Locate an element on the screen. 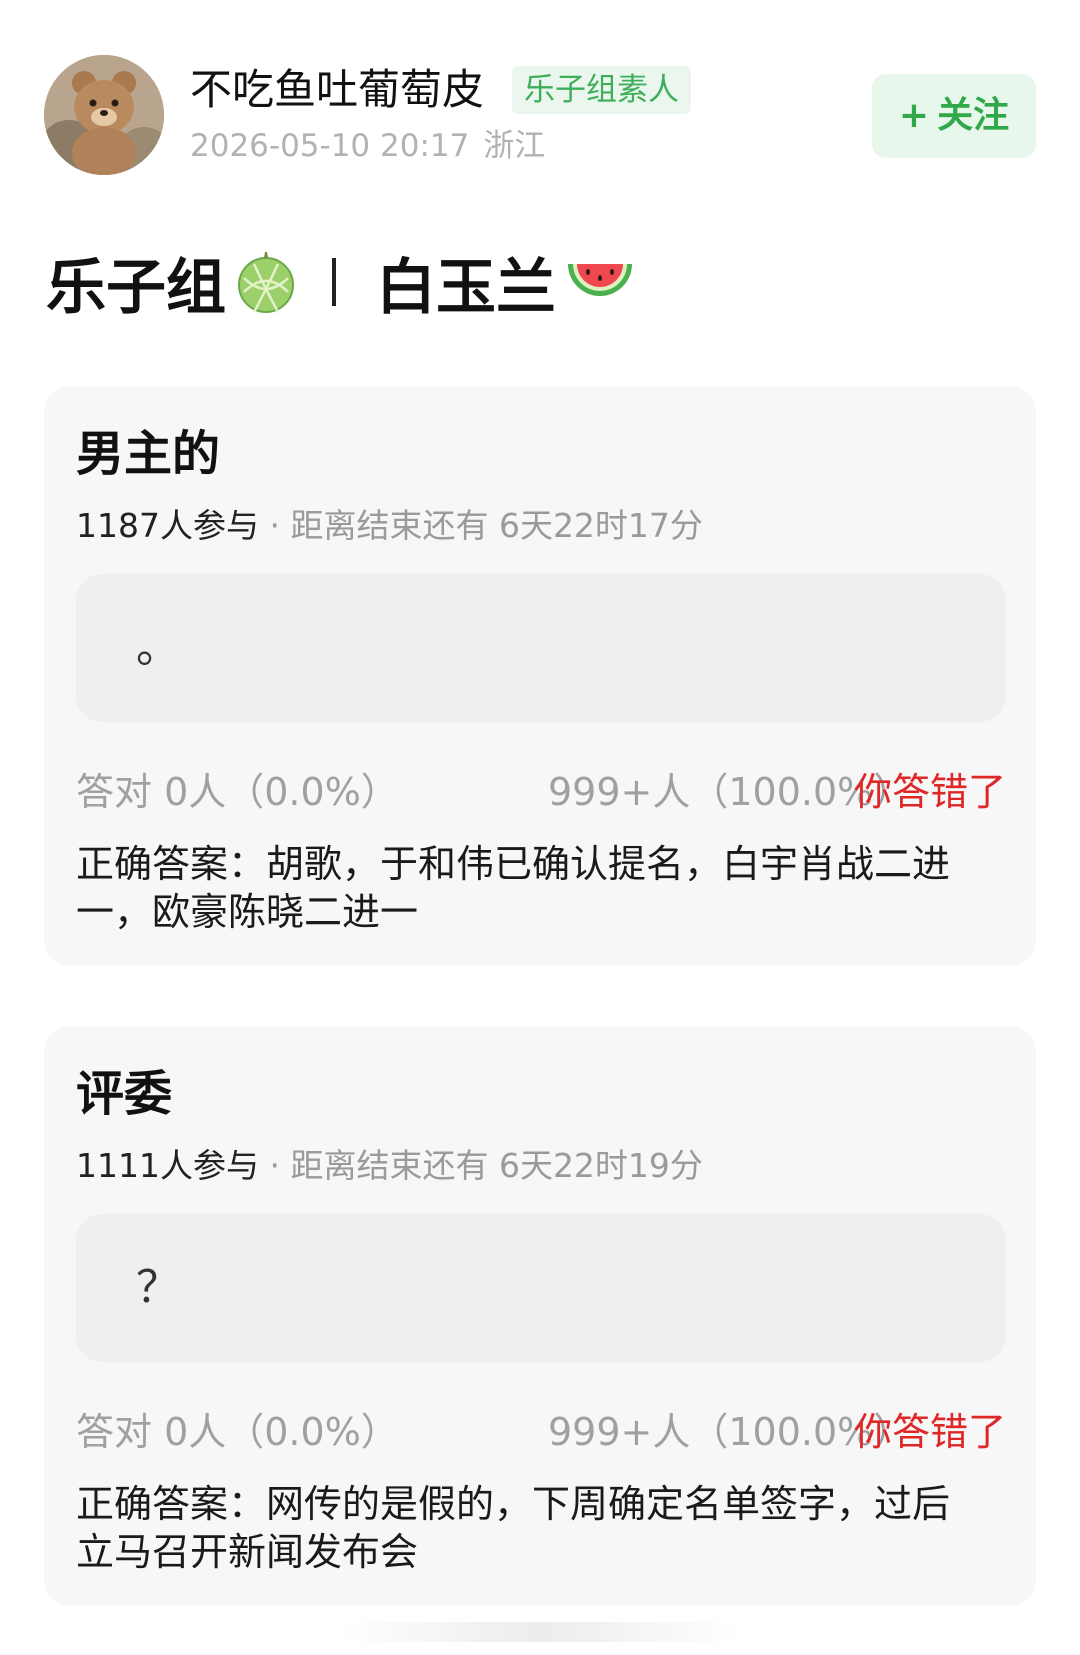 This screenshot has width=1080, height=1655. quiz-option: ？ is located at coordinates (541, 1288).